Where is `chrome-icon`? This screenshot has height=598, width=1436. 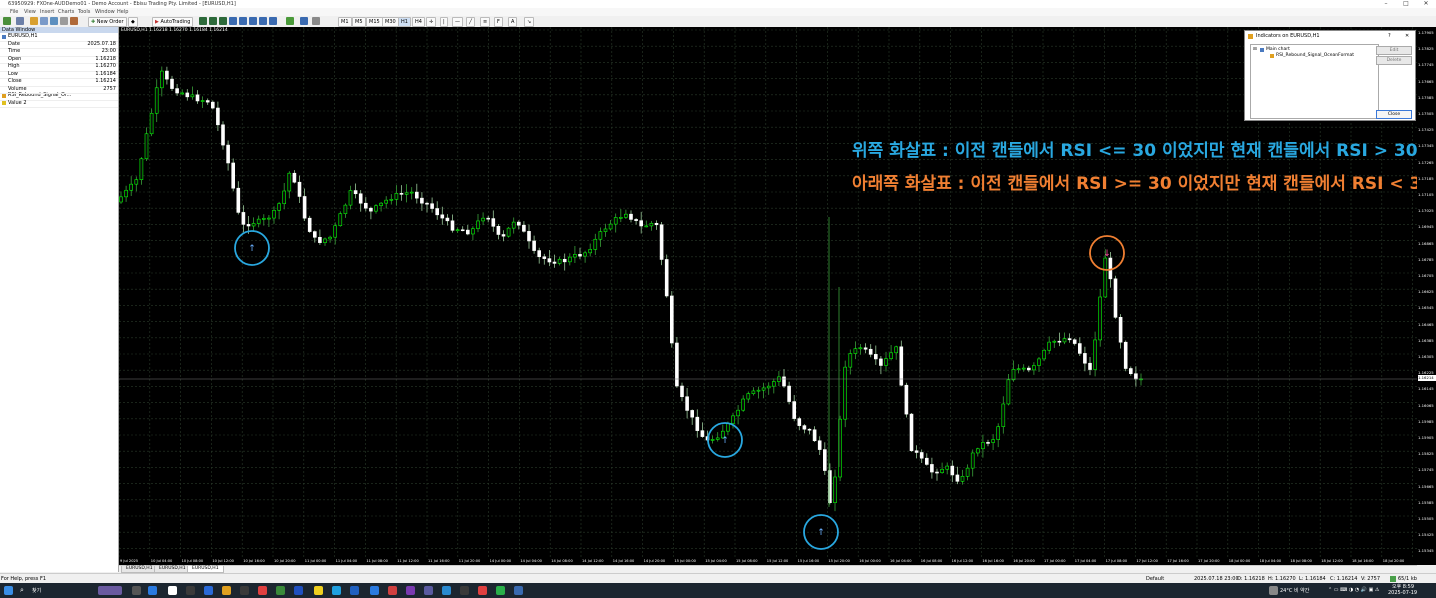 chrome-icon is located at coordinates (336, 590).